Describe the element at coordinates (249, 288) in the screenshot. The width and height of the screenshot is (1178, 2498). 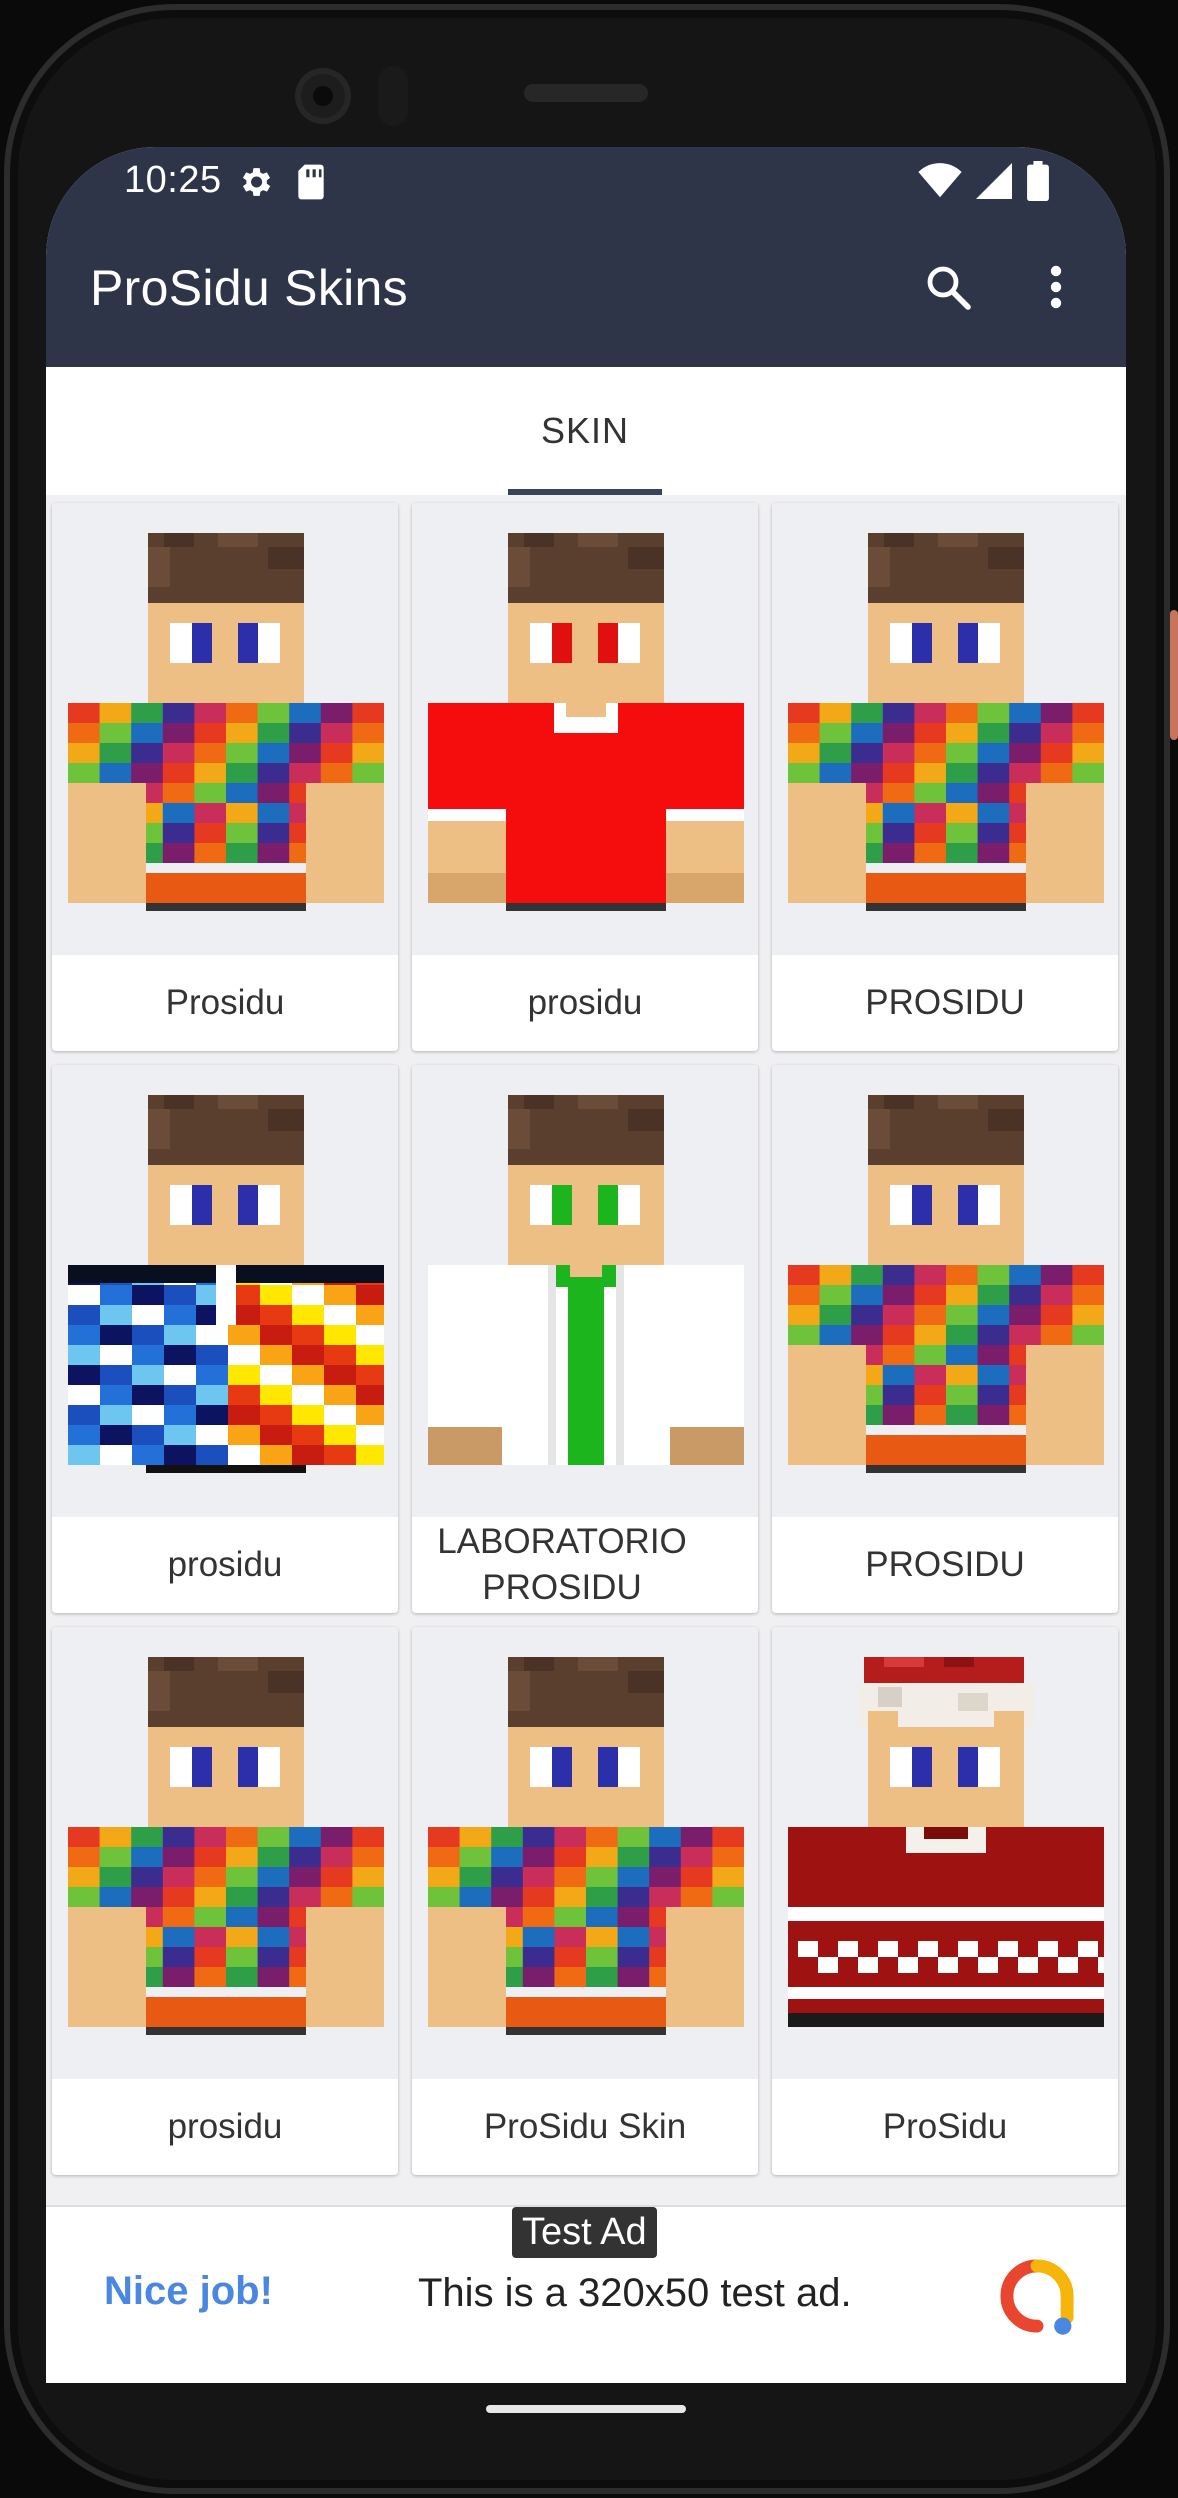
I see `app-title: ProSidu Skins` at that location.